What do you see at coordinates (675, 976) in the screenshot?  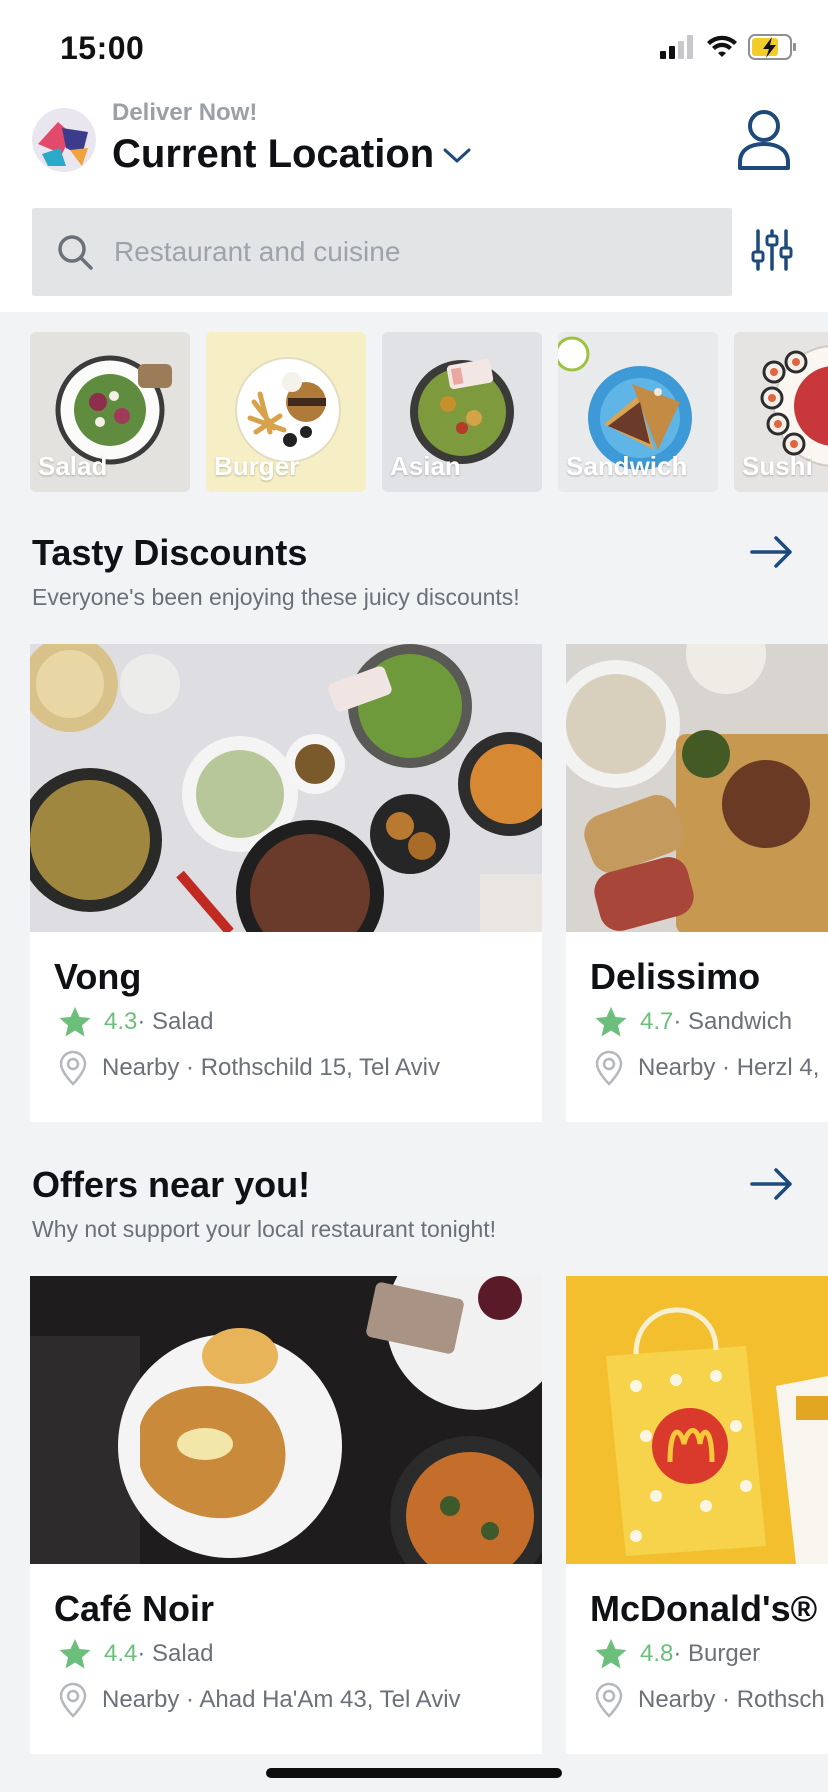 I see `restaurant-name: Delissimo` at bounding box center [675, 976].